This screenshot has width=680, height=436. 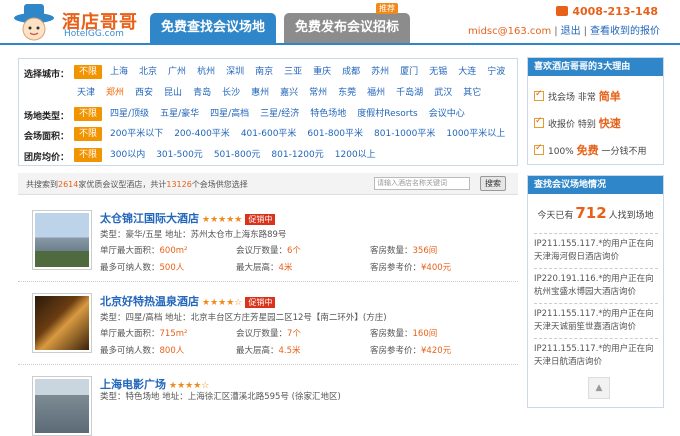 What do you see at coordinates (347, 93) in the screenshot?
I see `filter-option: 东莞` at bounding box center [347, 93].